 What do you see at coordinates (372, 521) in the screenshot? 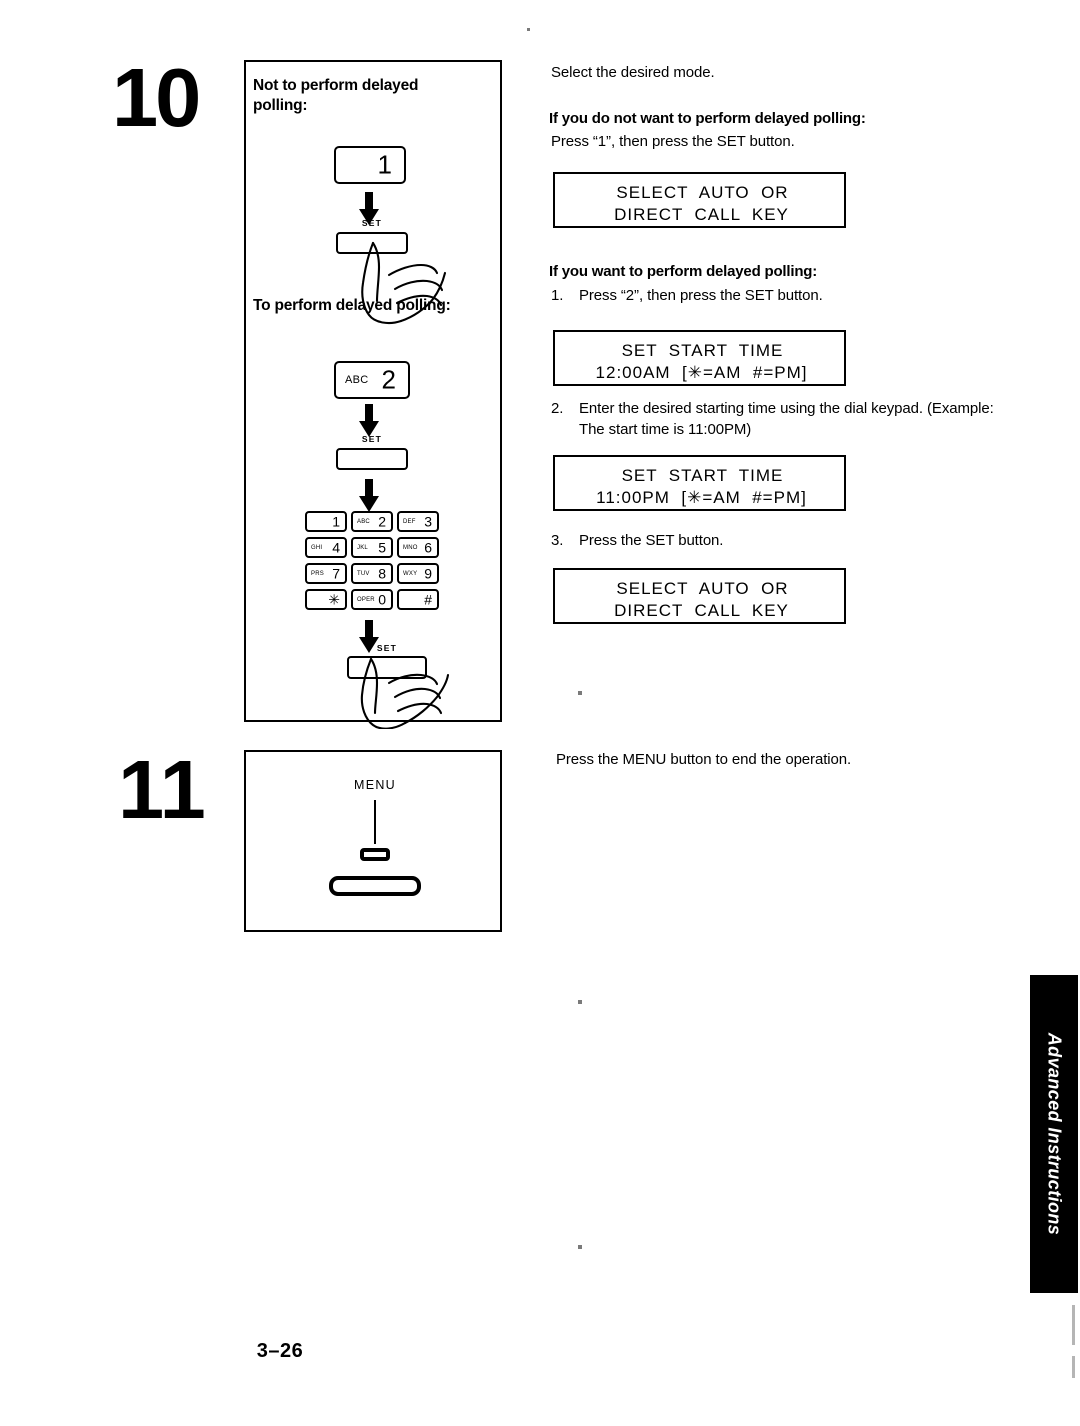
I see `dial-key-2: ABC 2` at bounding box center [372, 521].